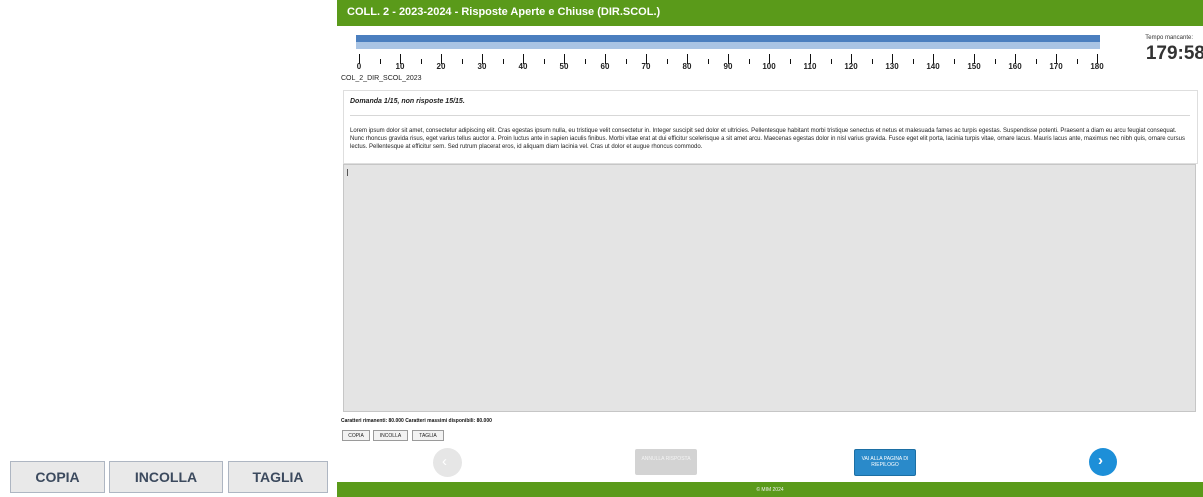 This screenshot has width=1203, height=497. I want to click on paste-button: INCOLLA, so click(390, 435).